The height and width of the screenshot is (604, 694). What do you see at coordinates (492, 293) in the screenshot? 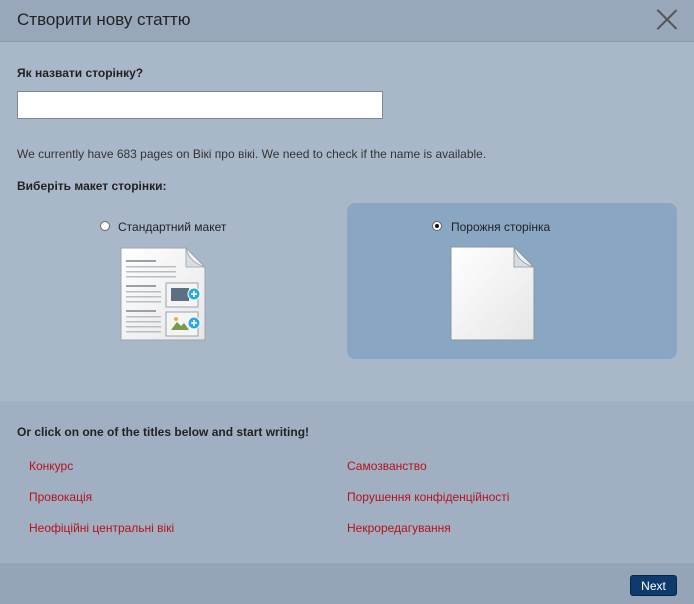
I see `blank-page-icon` at bounding box center [492, 293].